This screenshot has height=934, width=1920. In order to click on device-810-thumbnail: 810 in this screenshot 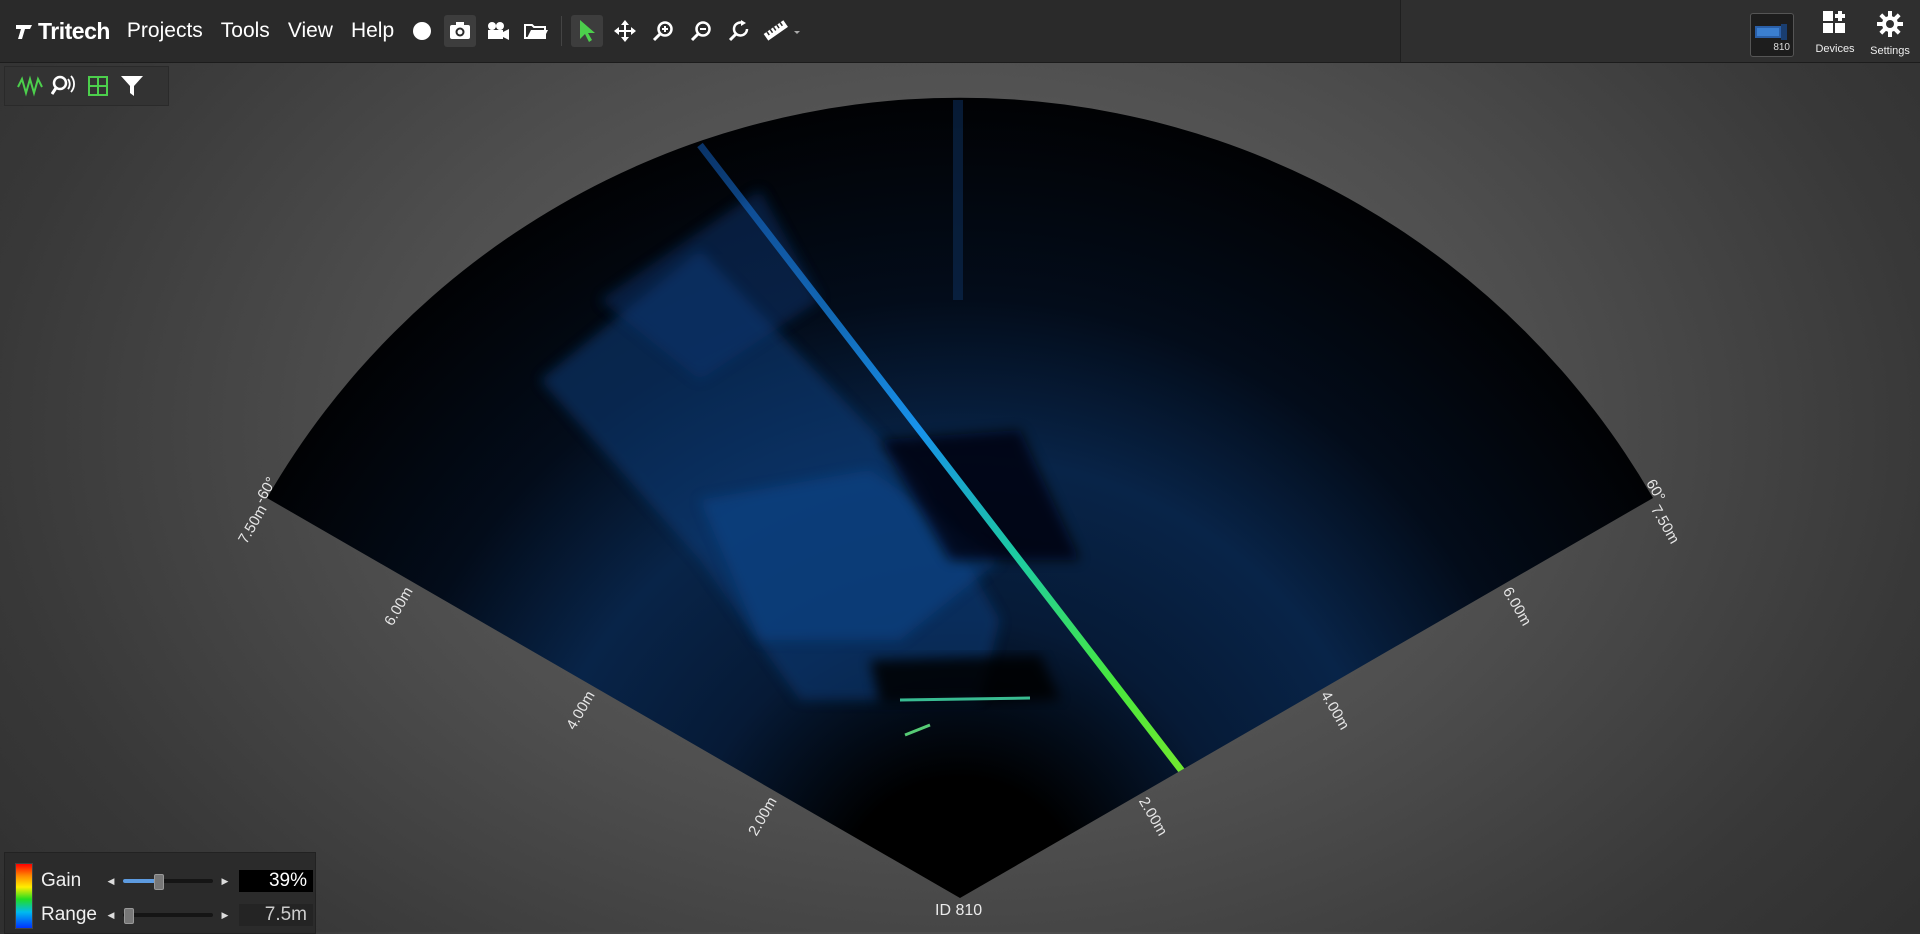, I will do `click(1772, 35)`.